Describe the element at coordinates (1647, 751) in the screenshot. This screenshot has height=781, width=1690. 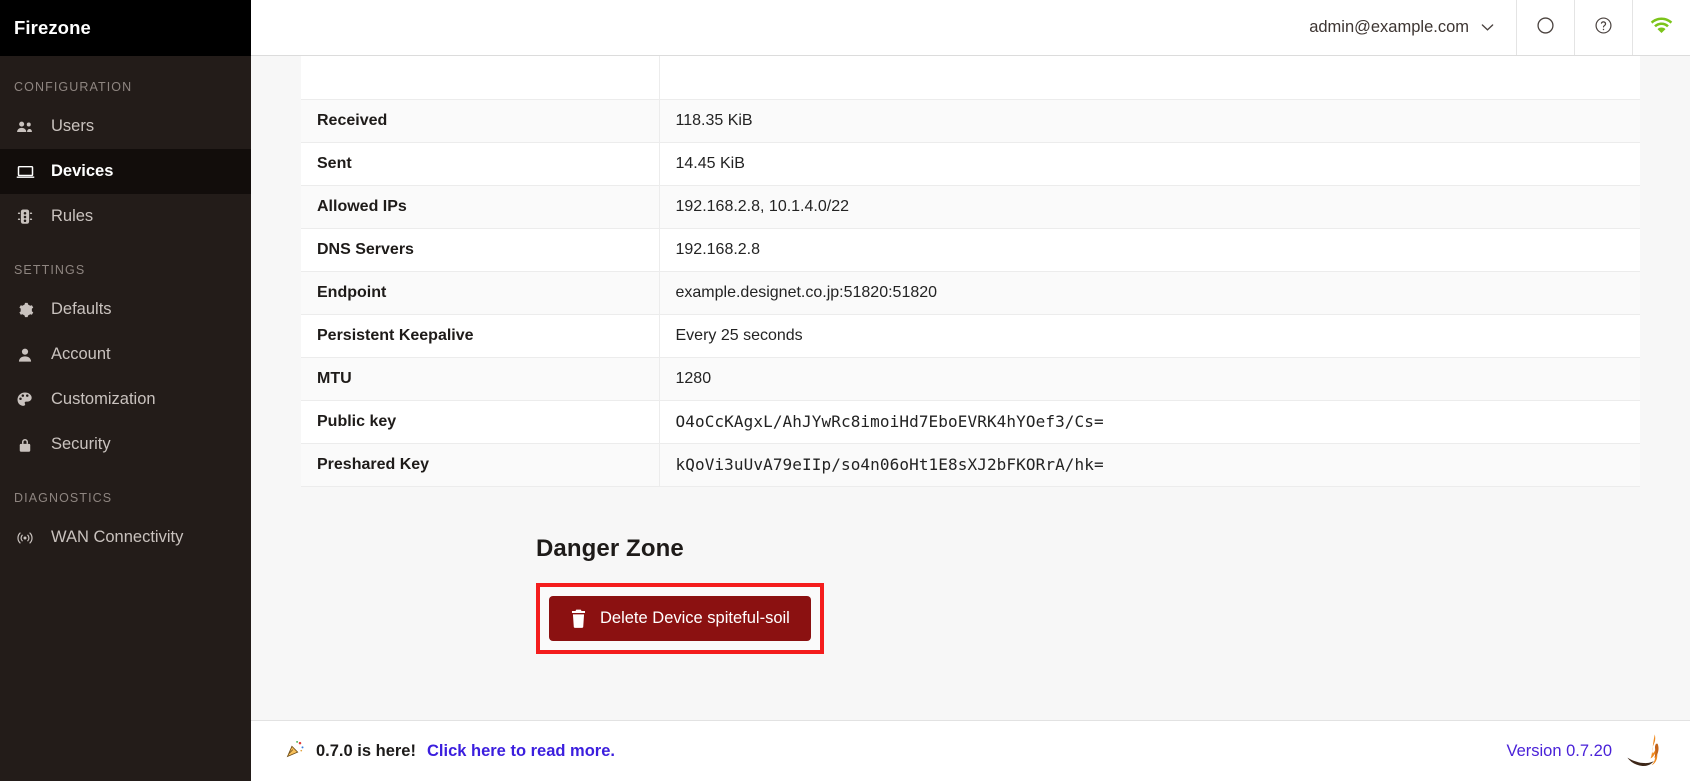
I see `firezone-flame-icon` at that location.